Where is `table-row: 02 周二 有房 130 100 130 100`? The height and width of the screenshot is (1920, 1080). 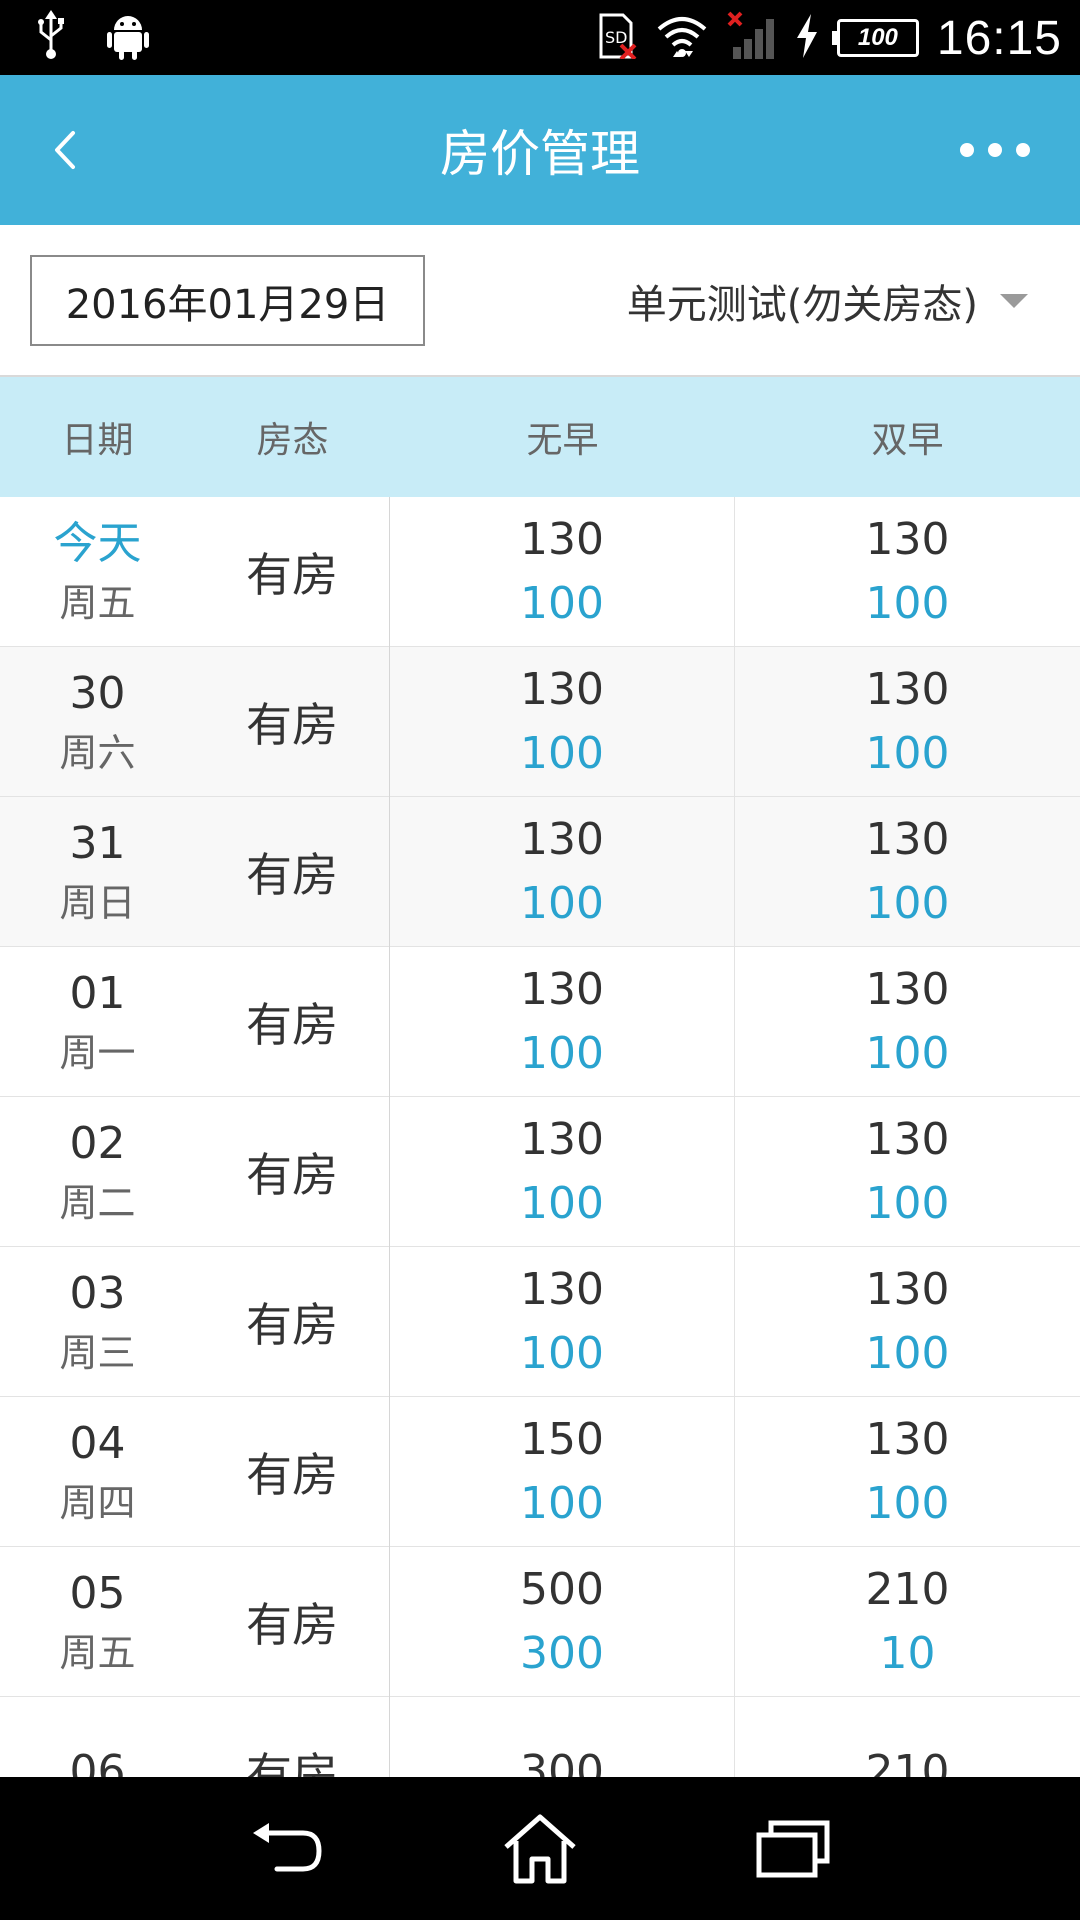
table-row: 02 周二 有房 130 100 130 100 is located at coordinates (540, 1172).